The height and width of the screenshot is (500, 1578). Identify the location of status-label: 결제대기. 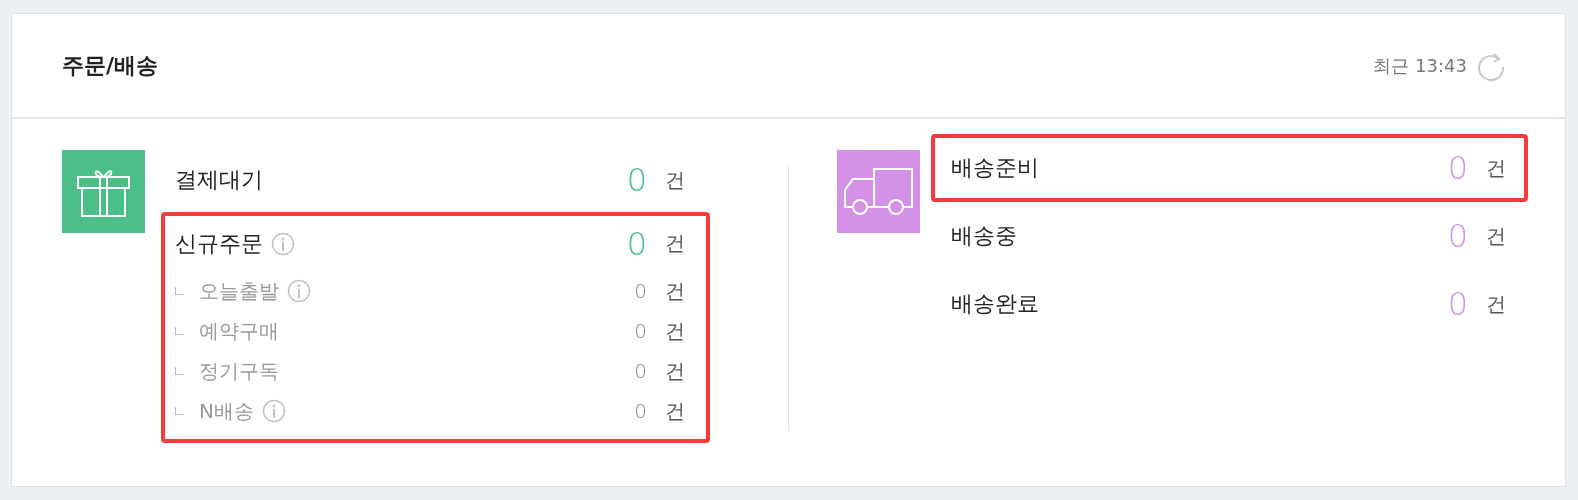
(219, 180).